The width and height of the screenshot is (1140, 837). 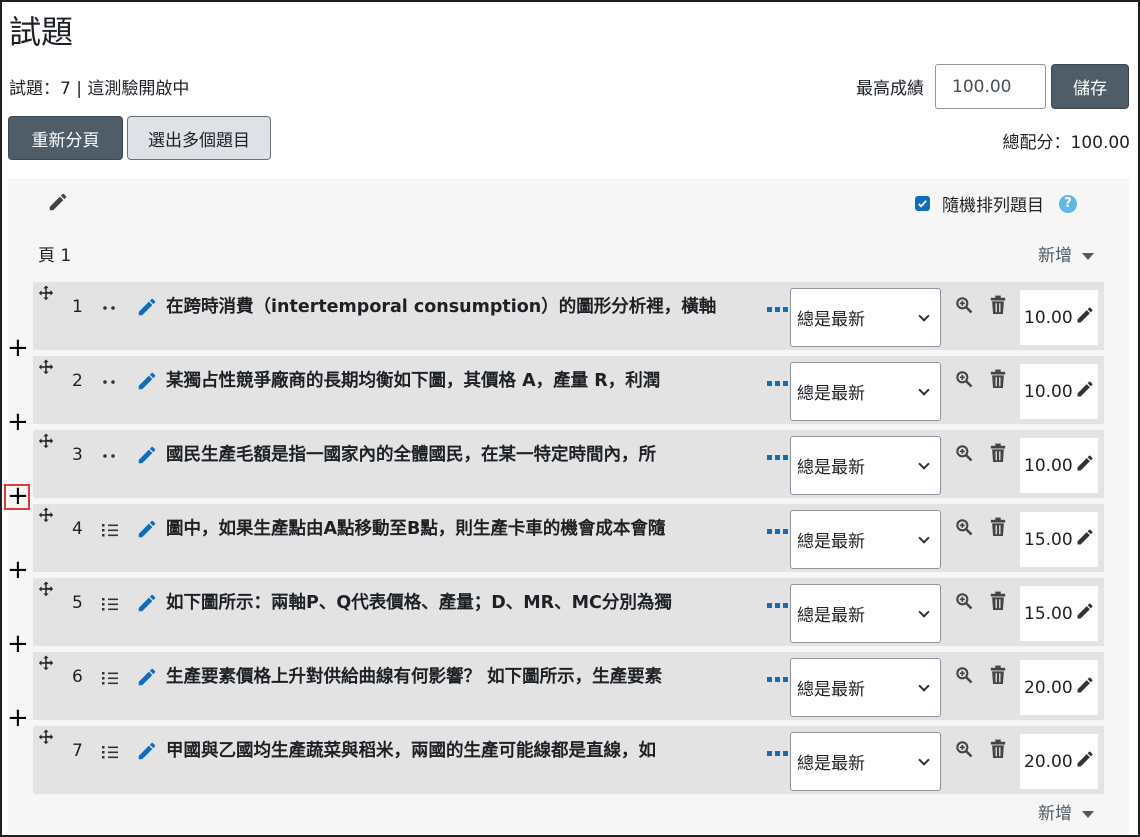 I want to click on question-text: 如下圖所示：兩軸P、Q代表價格、產量；D、MR、MC分別為獨, so click(x=466, y=603).